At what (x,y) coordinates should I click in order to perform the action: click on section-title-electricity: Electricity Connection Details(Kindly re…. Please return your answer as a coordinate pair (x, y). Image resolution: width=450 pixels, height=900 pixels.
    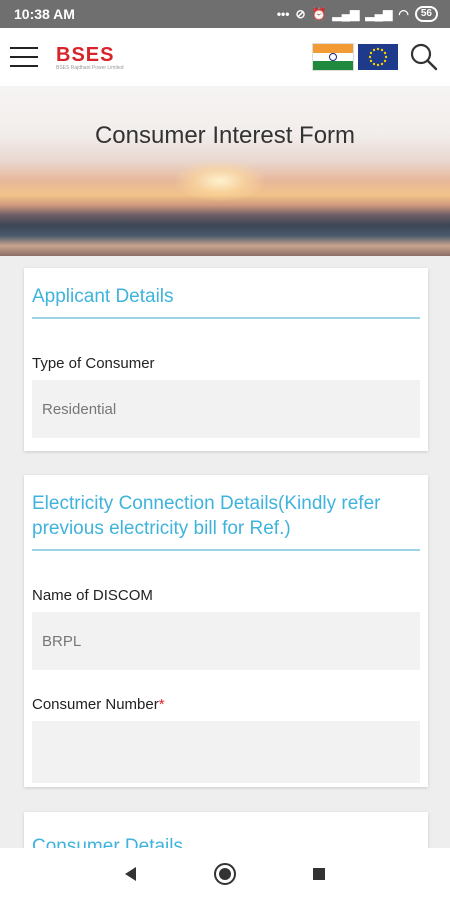
    Looking at the image, I should click on (226, 513).